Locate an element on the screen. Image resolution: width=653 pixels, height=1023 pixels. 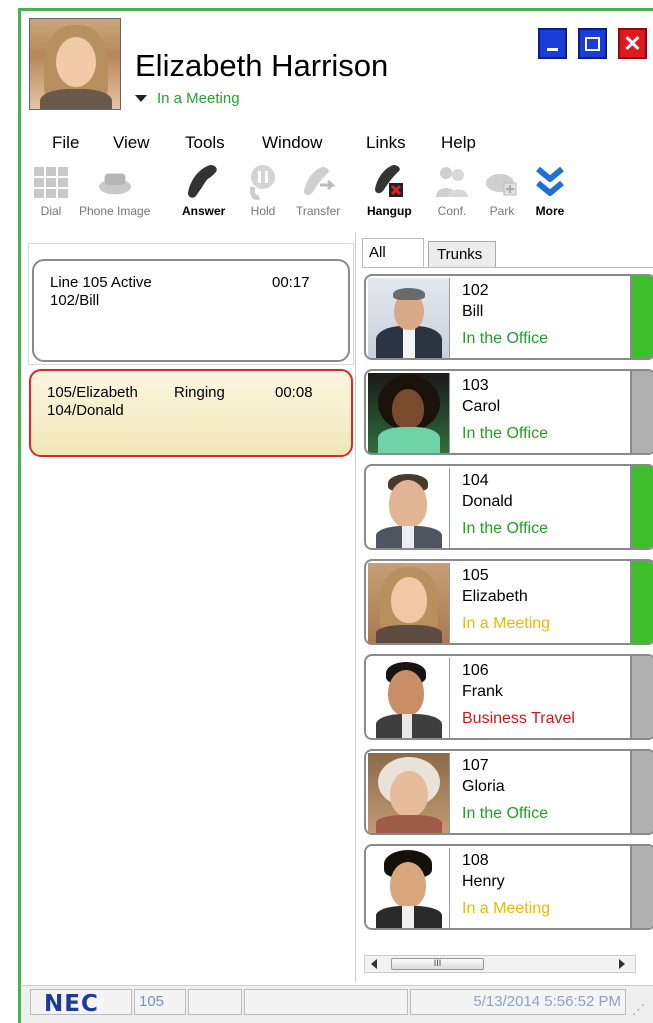
tab-trunks: Trunks is located at coordinates (462, 254).